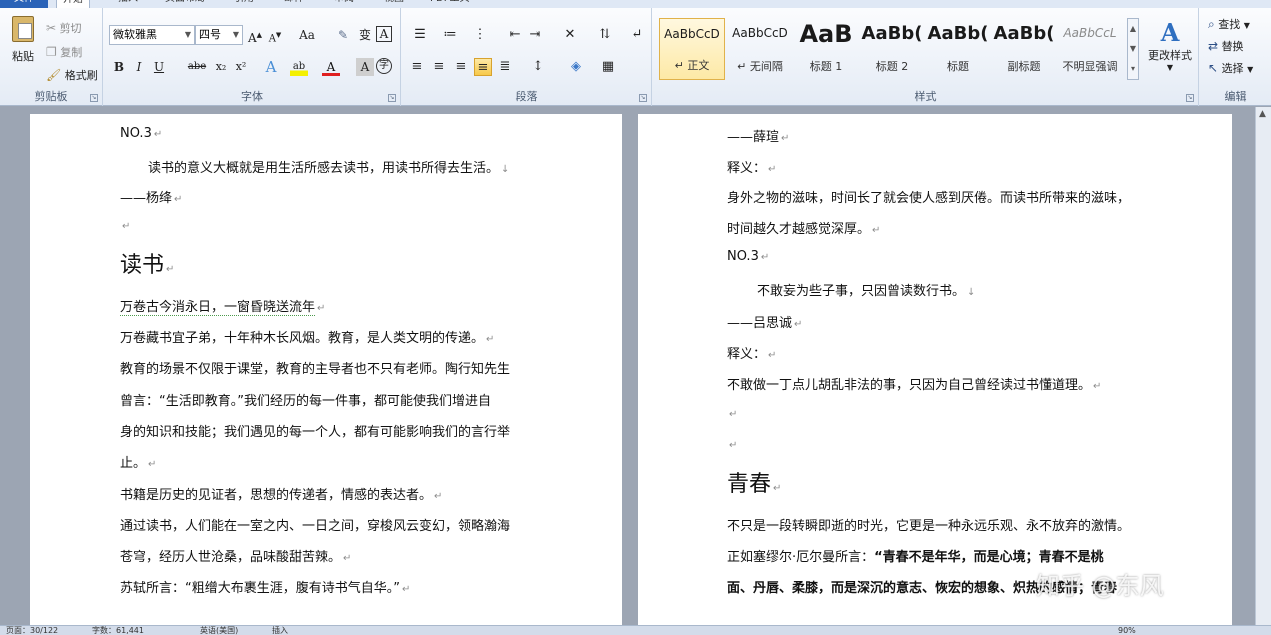 The height and width of the screenshot is (635, 1271). Describe the element at coordinates (128, 4) in the screenshot. I see `tab-insert: 插入` at that location.